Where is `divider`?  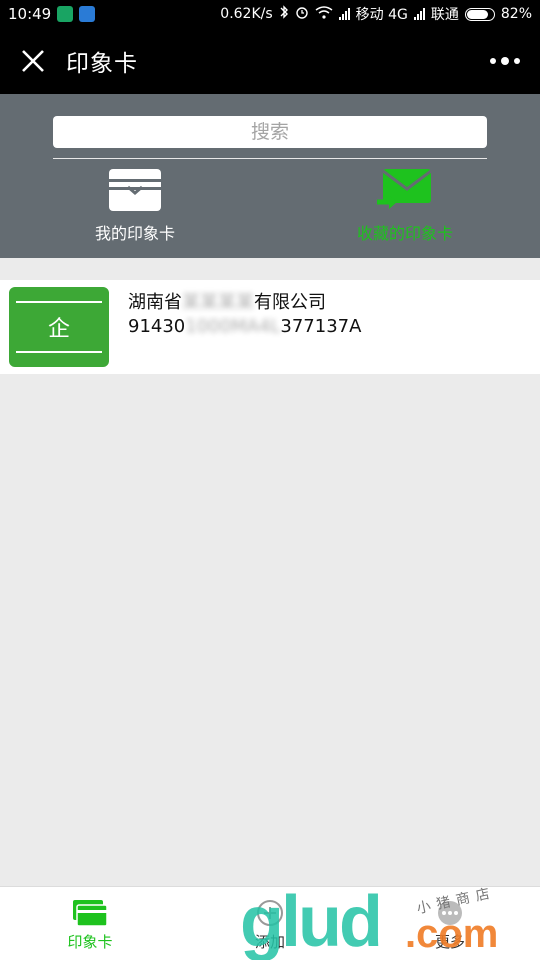
divider is located at coordinates (270, 158).